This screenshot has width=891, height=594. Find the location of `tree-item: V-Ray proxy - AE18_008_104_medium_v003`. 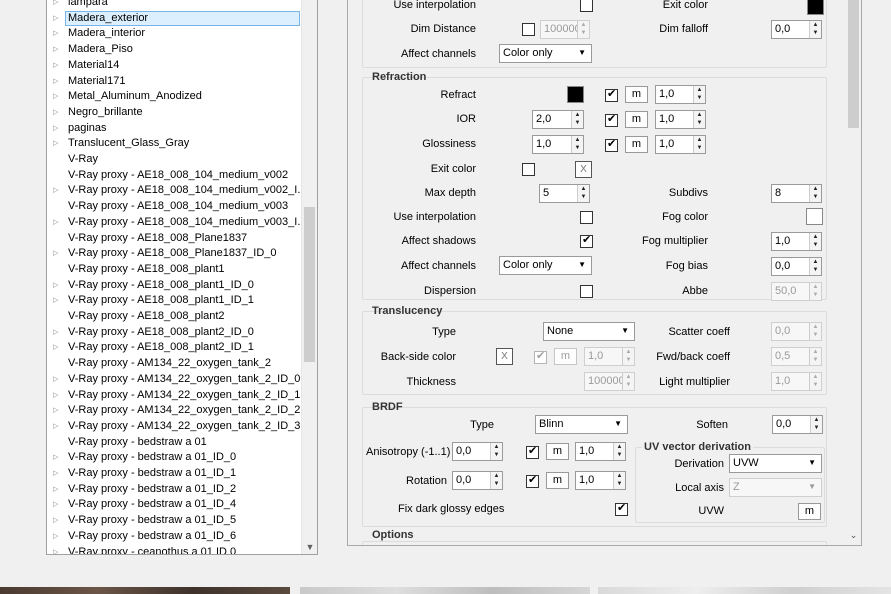

tree-item: V-Ray proxy - AE18_008_104_medium_v003 is located at coordinates (174, 206).